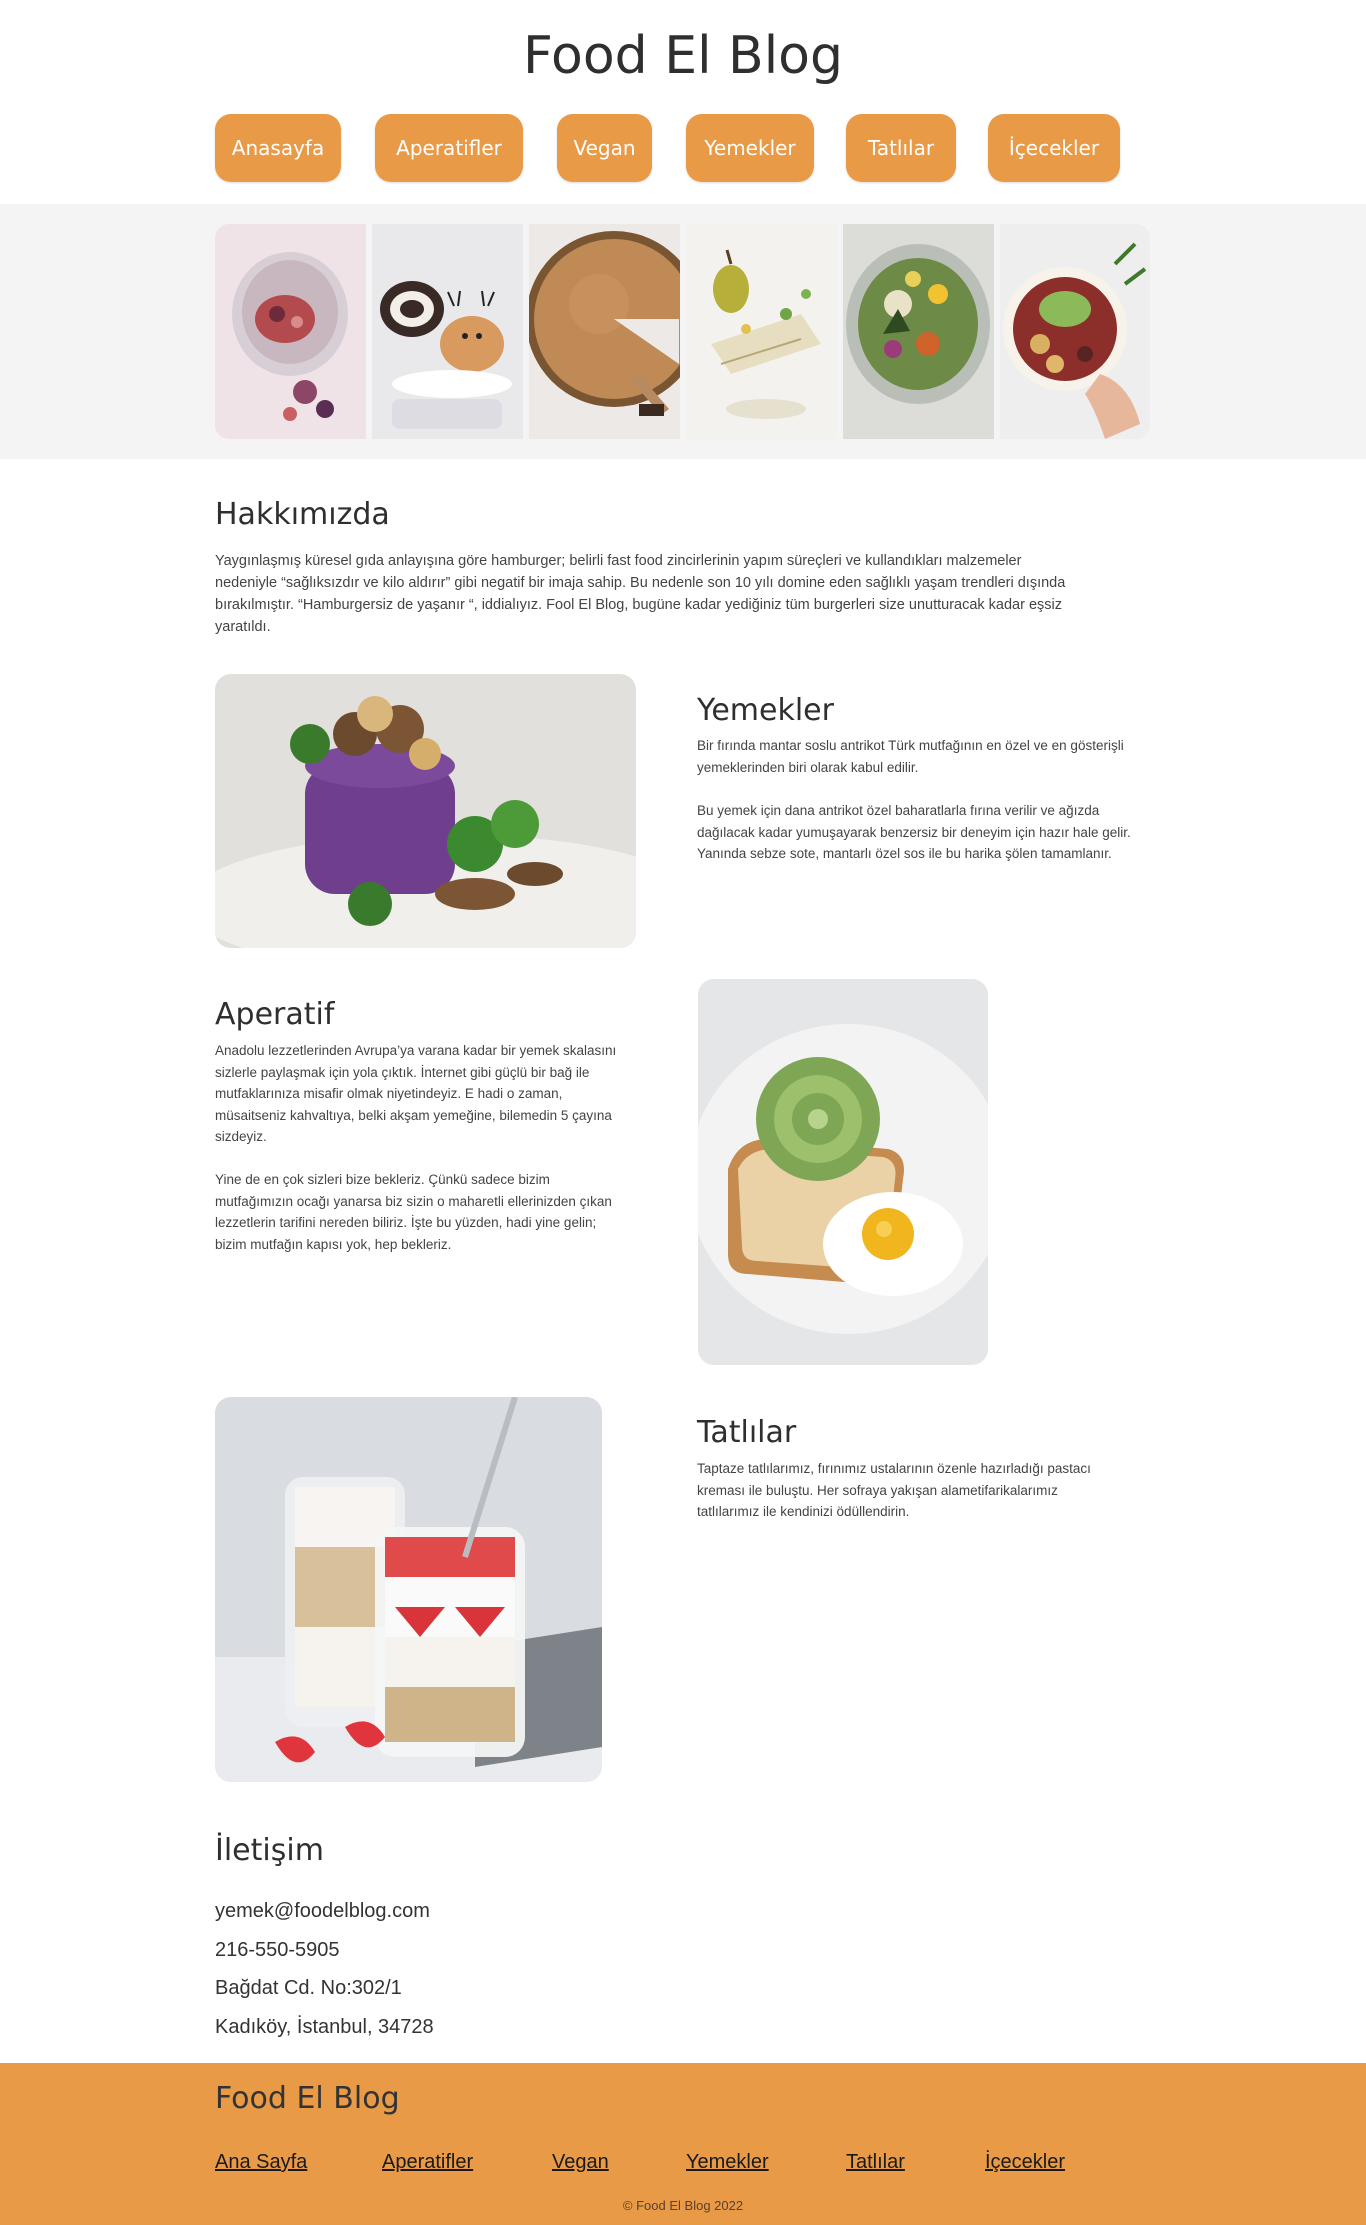  Describe the element at coordinates (875, 2162) in the screenshot. I see `footer-link-tatlilar: Tatlılar` at that location.